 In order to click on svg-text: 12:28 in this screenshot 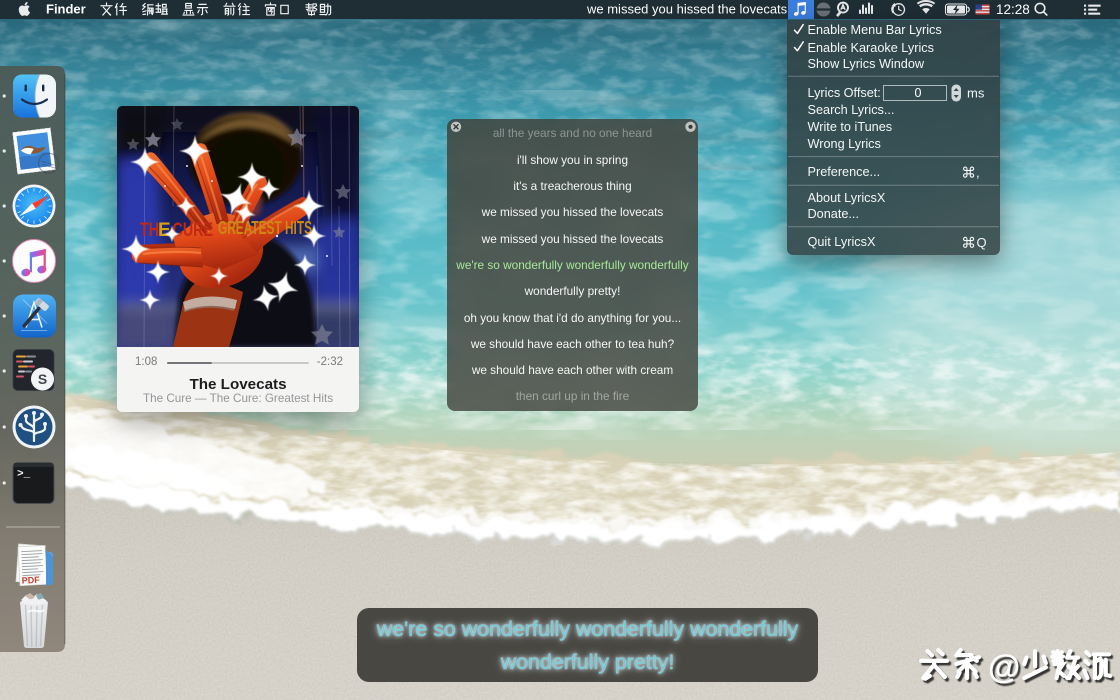, I will do `click(1013, 9)`.